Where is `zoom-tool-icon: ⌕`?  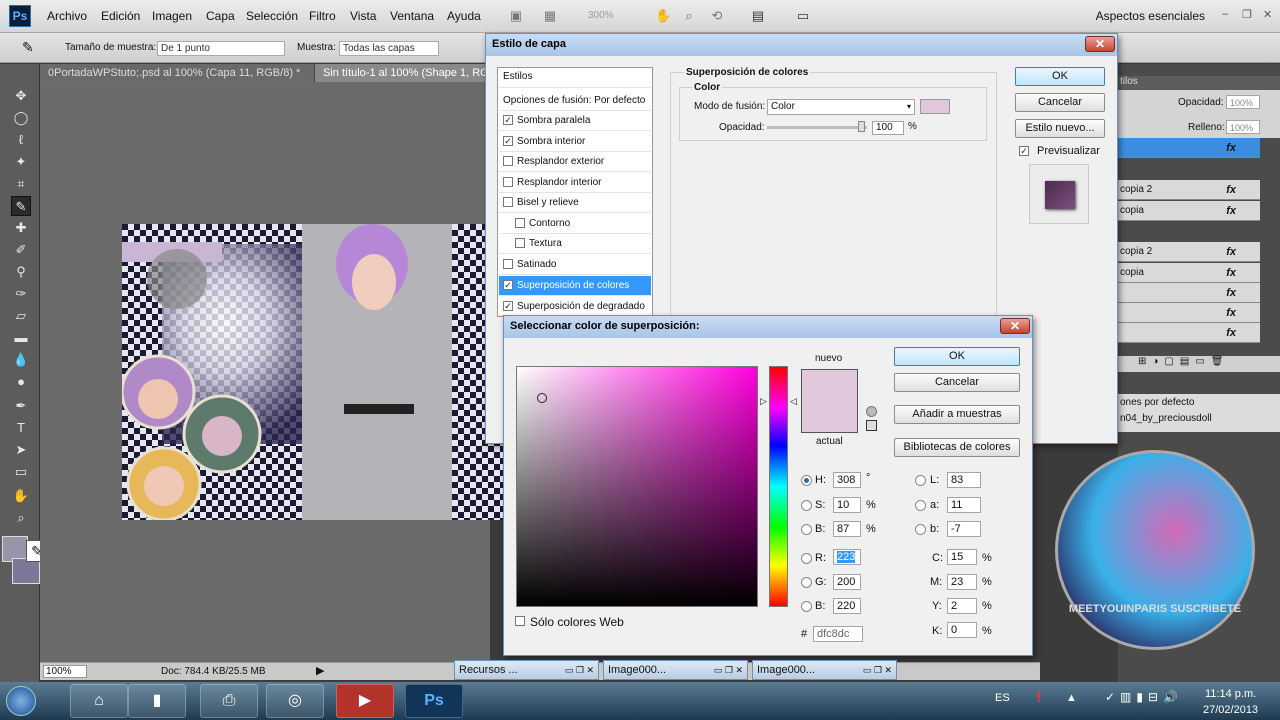 zoom-tool-icon: ⌕ is located at coordinates (21, 518).